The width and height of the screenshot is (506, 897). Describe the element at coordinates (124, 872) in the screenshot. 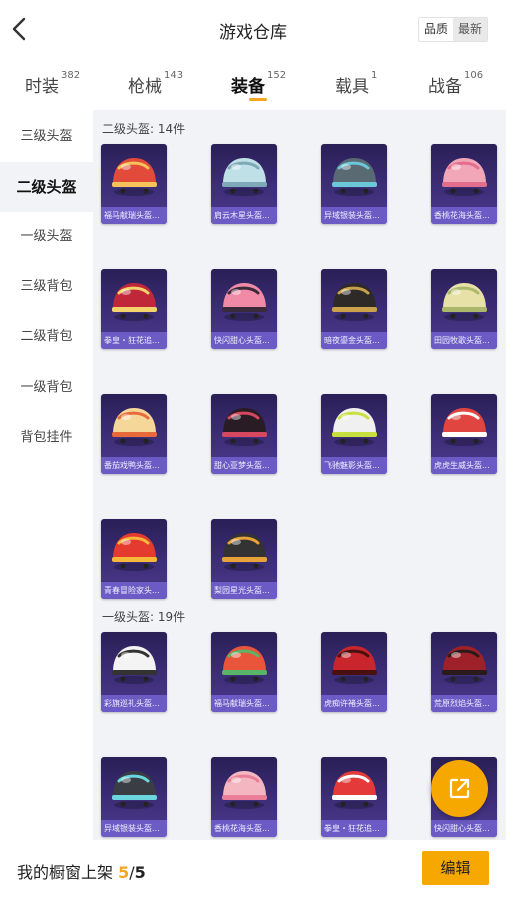

I see `showcase-current: 5` at that location.